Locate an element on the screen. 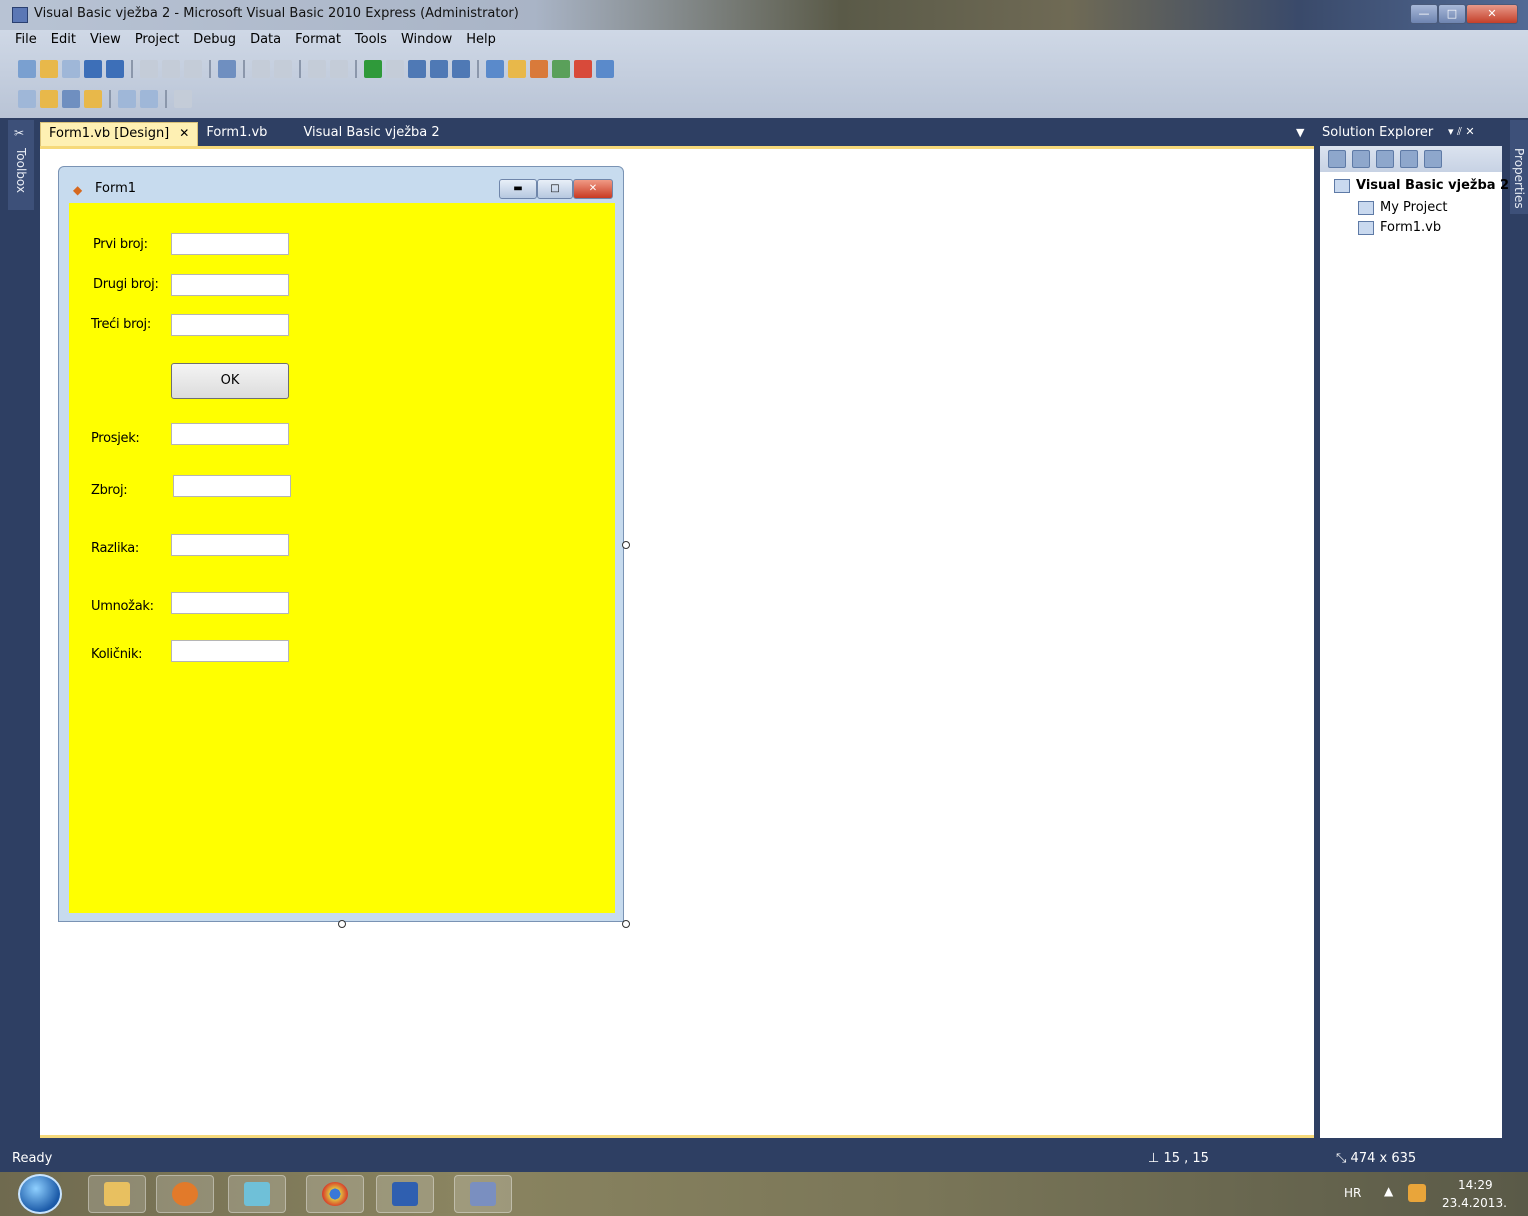 This screenshot has height=1216, width=1528. comment-icon is located at coordinates (261, 69).